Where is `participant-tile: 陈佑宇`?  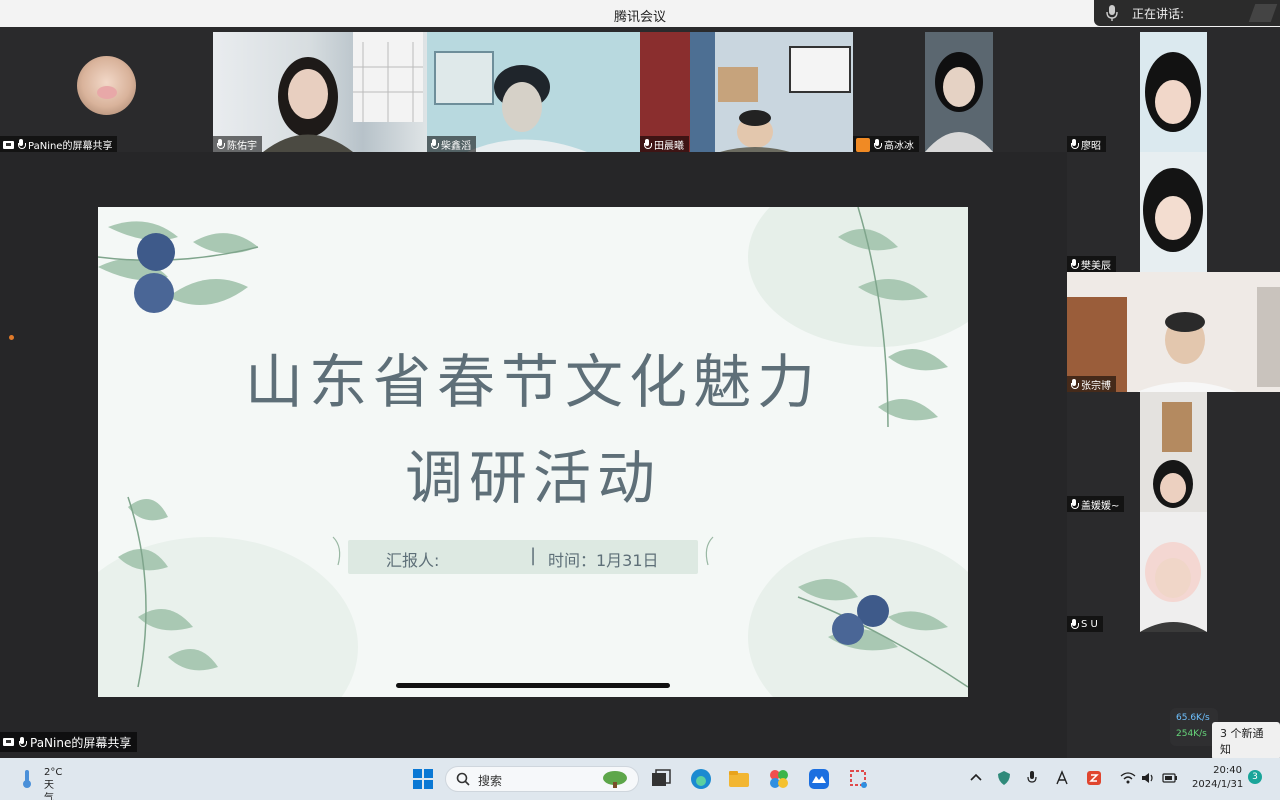
participant-tile: 陈佑宇 is located at coordinates (320, 92).